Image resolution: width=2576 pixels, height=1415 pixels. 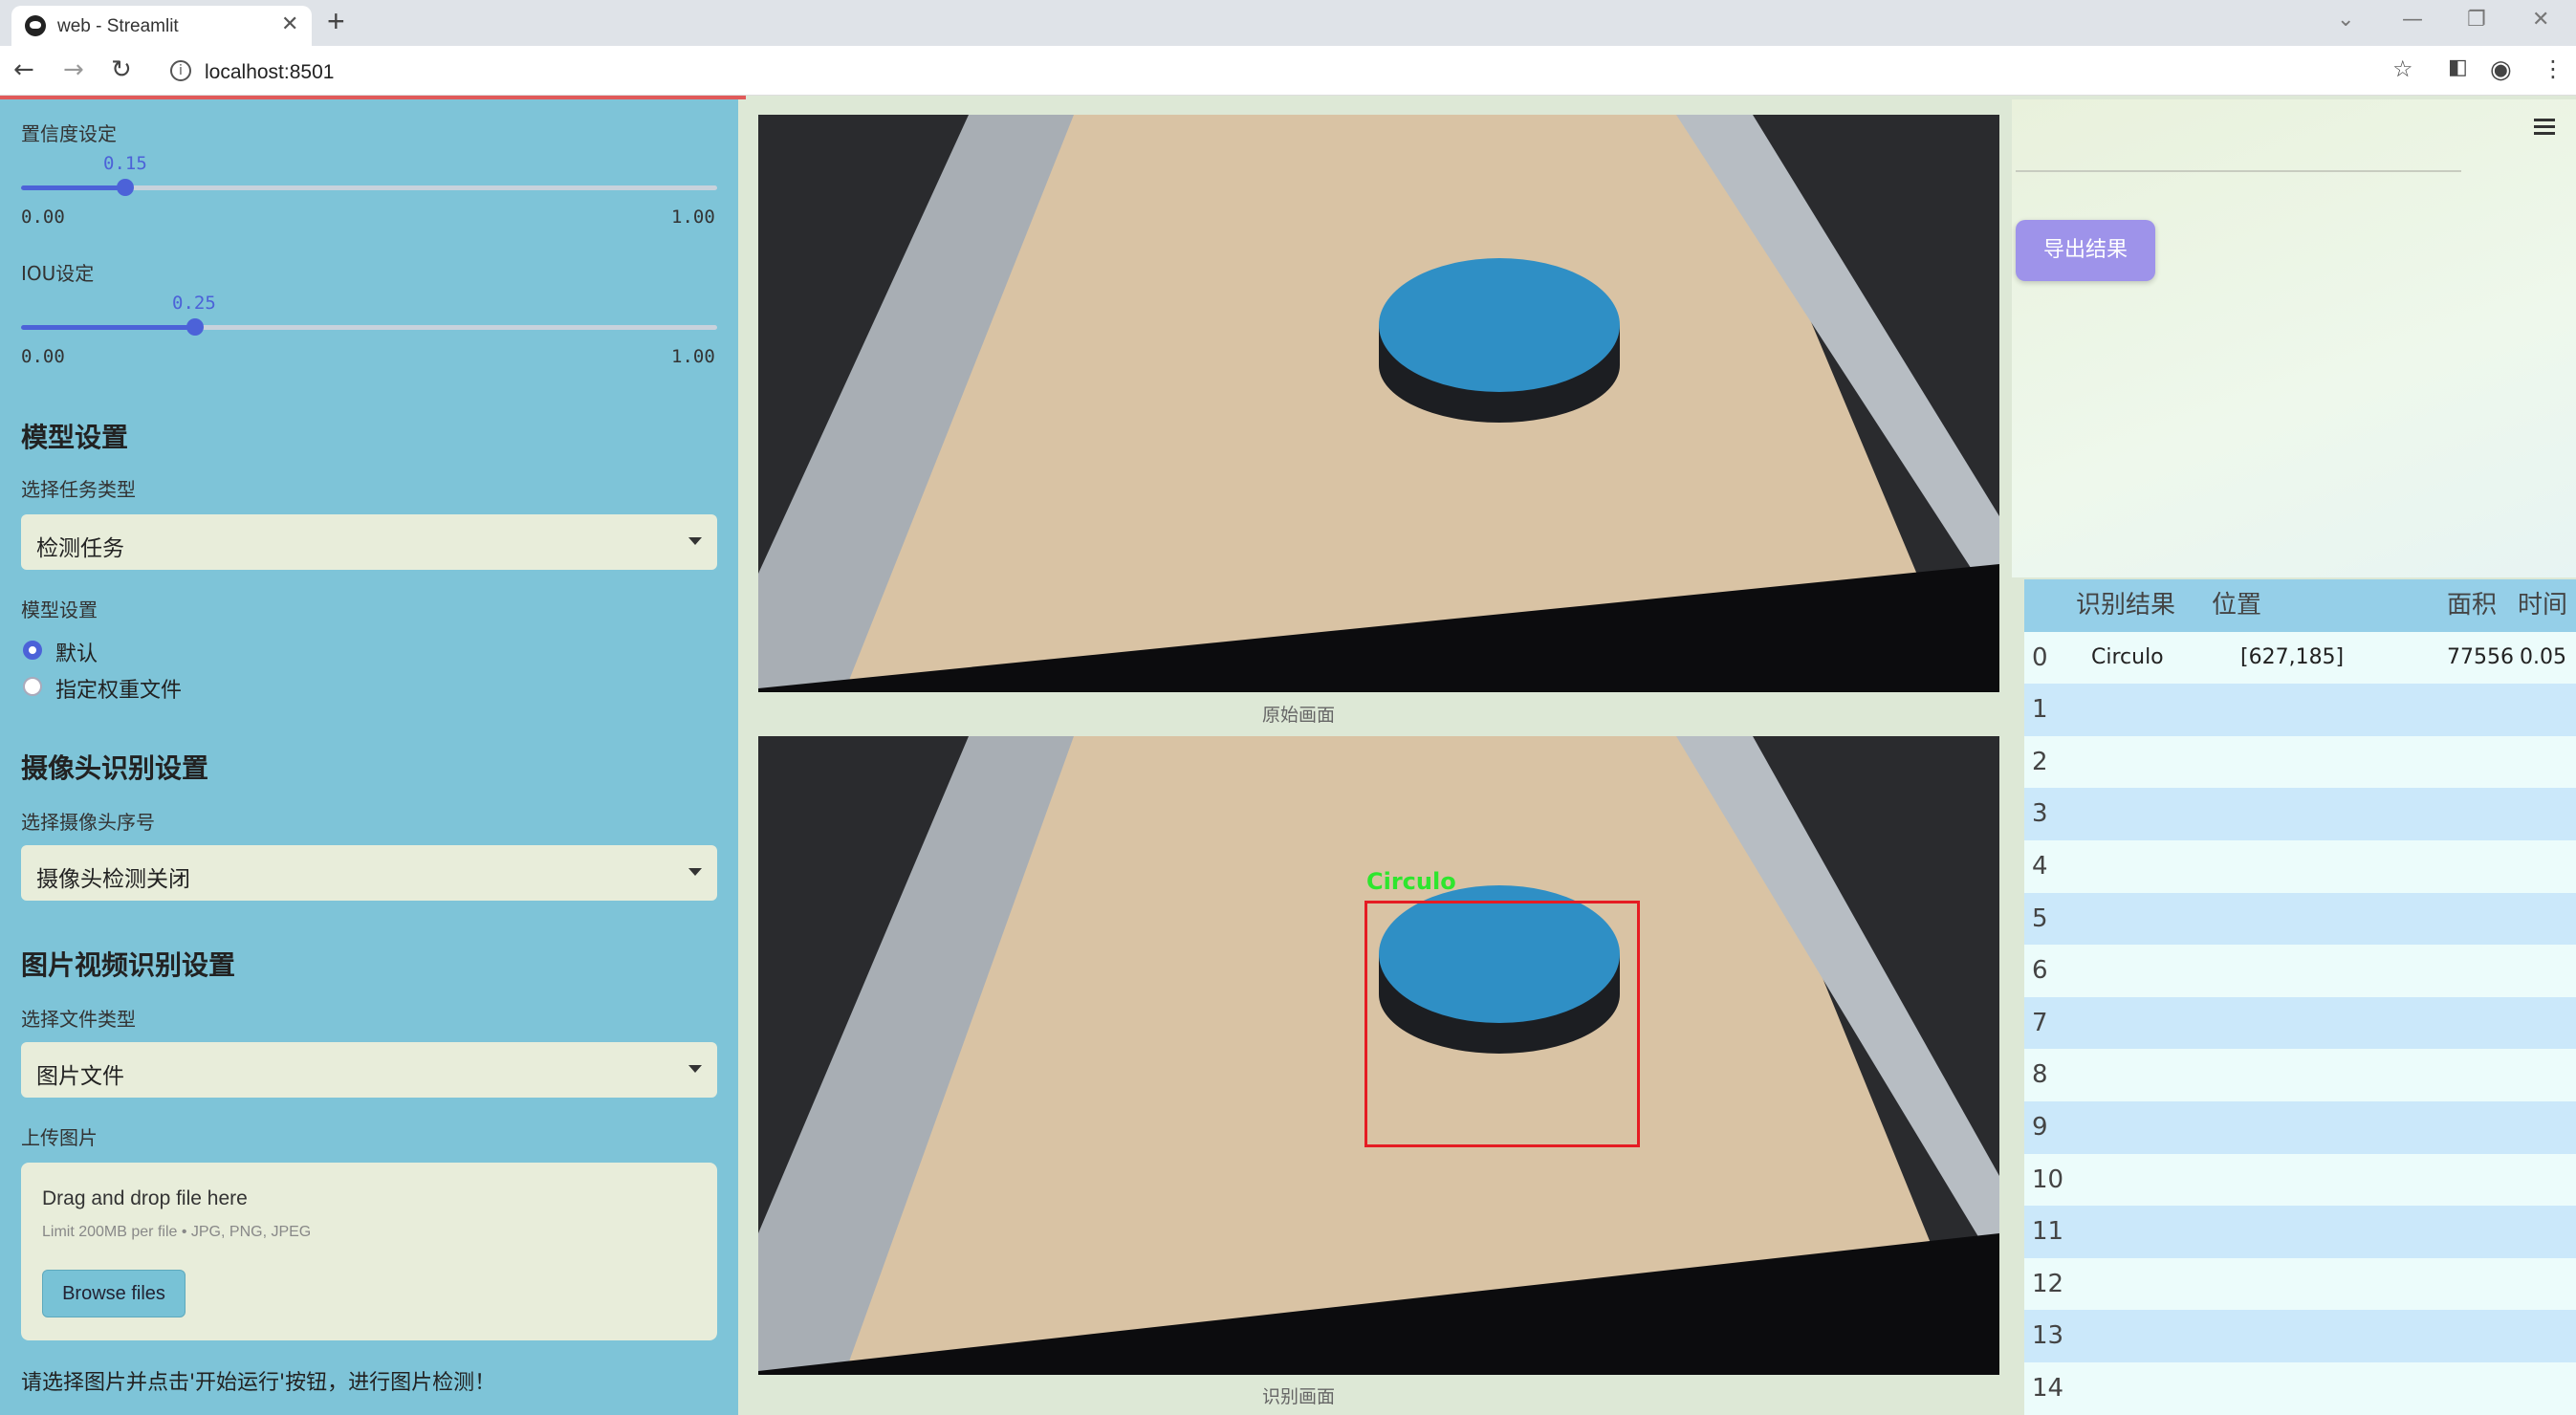 I want to click on table-row: 6, so click(x=2300, y=971).